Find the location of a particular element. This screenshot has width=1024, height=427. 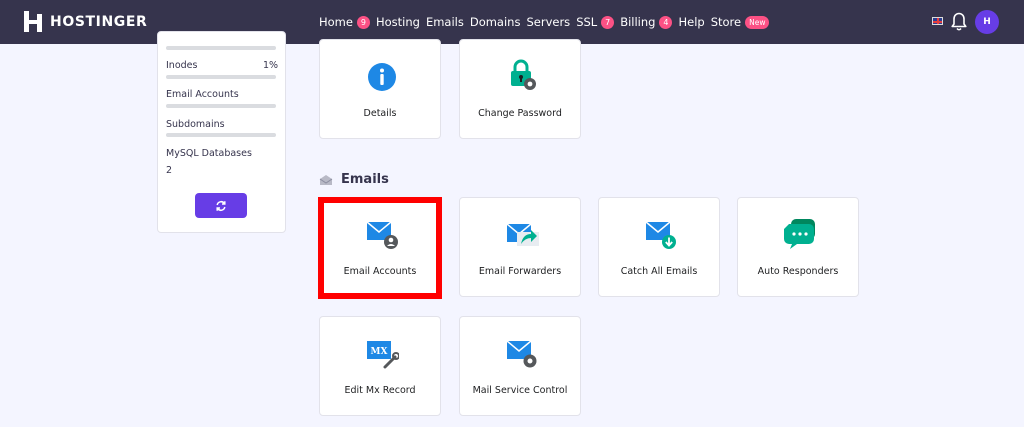

email-download-icon is located at coordinates (660, 235).